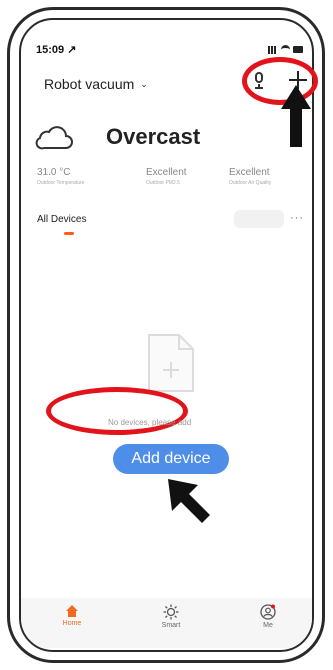  What do you see at coordinates (172, 223) in the screenshot?
I see `device-tabs: All Devices ···` at bounding box center [172, 223].